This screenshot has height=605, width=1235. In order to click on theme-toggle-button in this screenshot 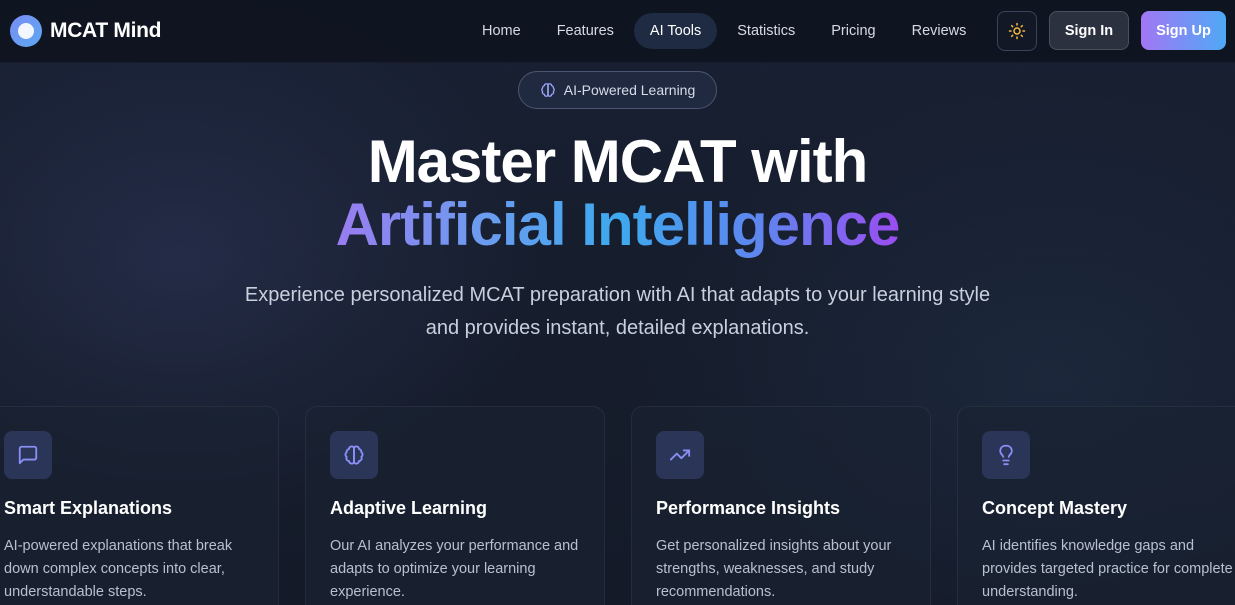, I will do `click(1017, 31)`.